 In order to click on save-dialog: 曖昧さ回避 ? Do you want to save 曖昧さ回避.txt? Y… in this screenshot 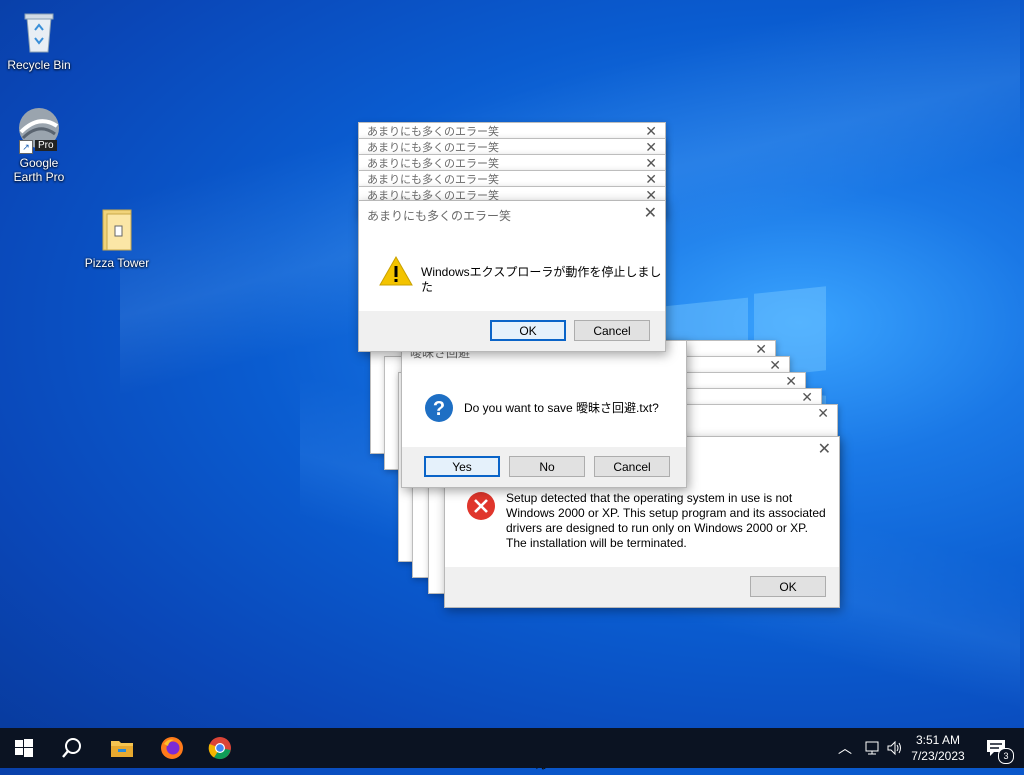, I will do `click(544, 414)`.